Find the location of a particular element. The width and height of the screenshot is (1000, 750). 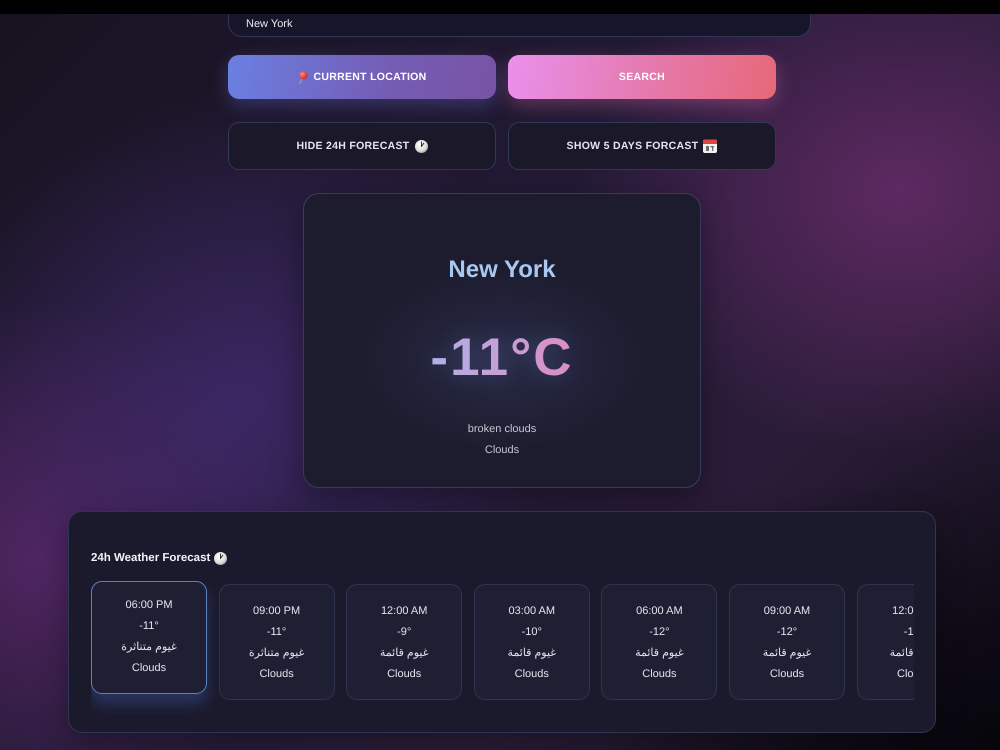

forecast-condition: Clo is located at coordinates (905, 674).